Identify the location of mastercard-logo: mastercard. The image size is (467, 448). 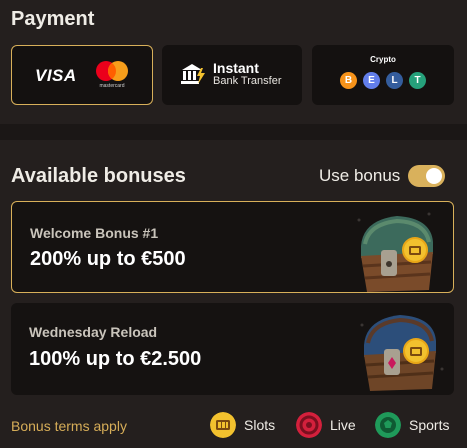
(112, 75).